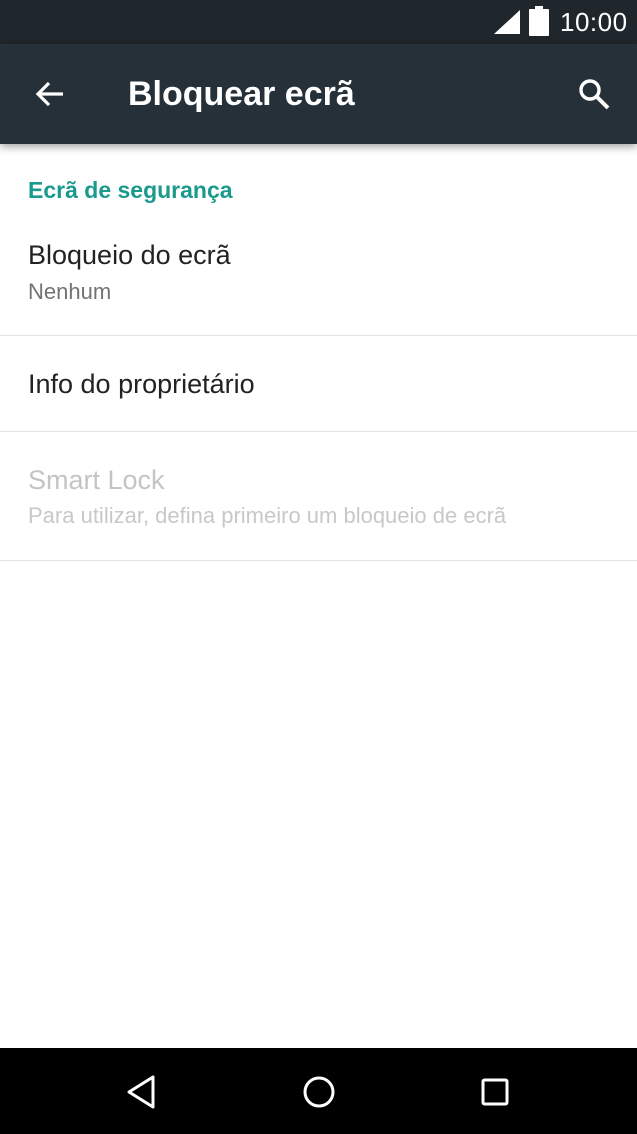 This screenshot has height=1134, width=637. I want to click on battery-icon, so click(539, 21).